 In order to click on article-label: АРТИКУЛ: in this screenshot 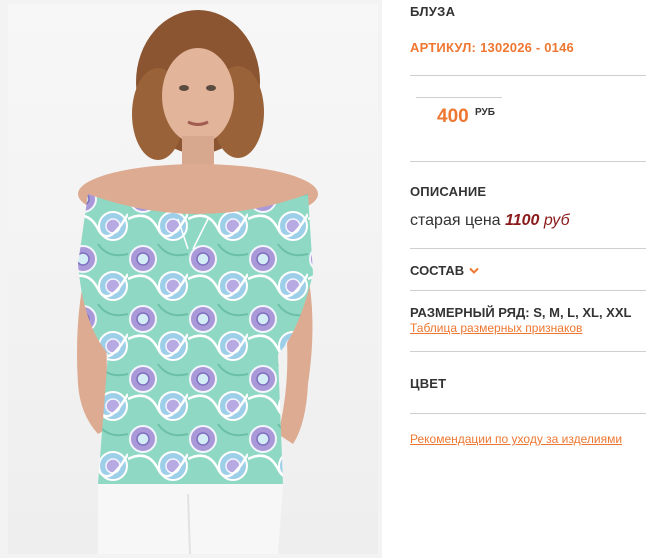, I will do `click(443, 47)`.